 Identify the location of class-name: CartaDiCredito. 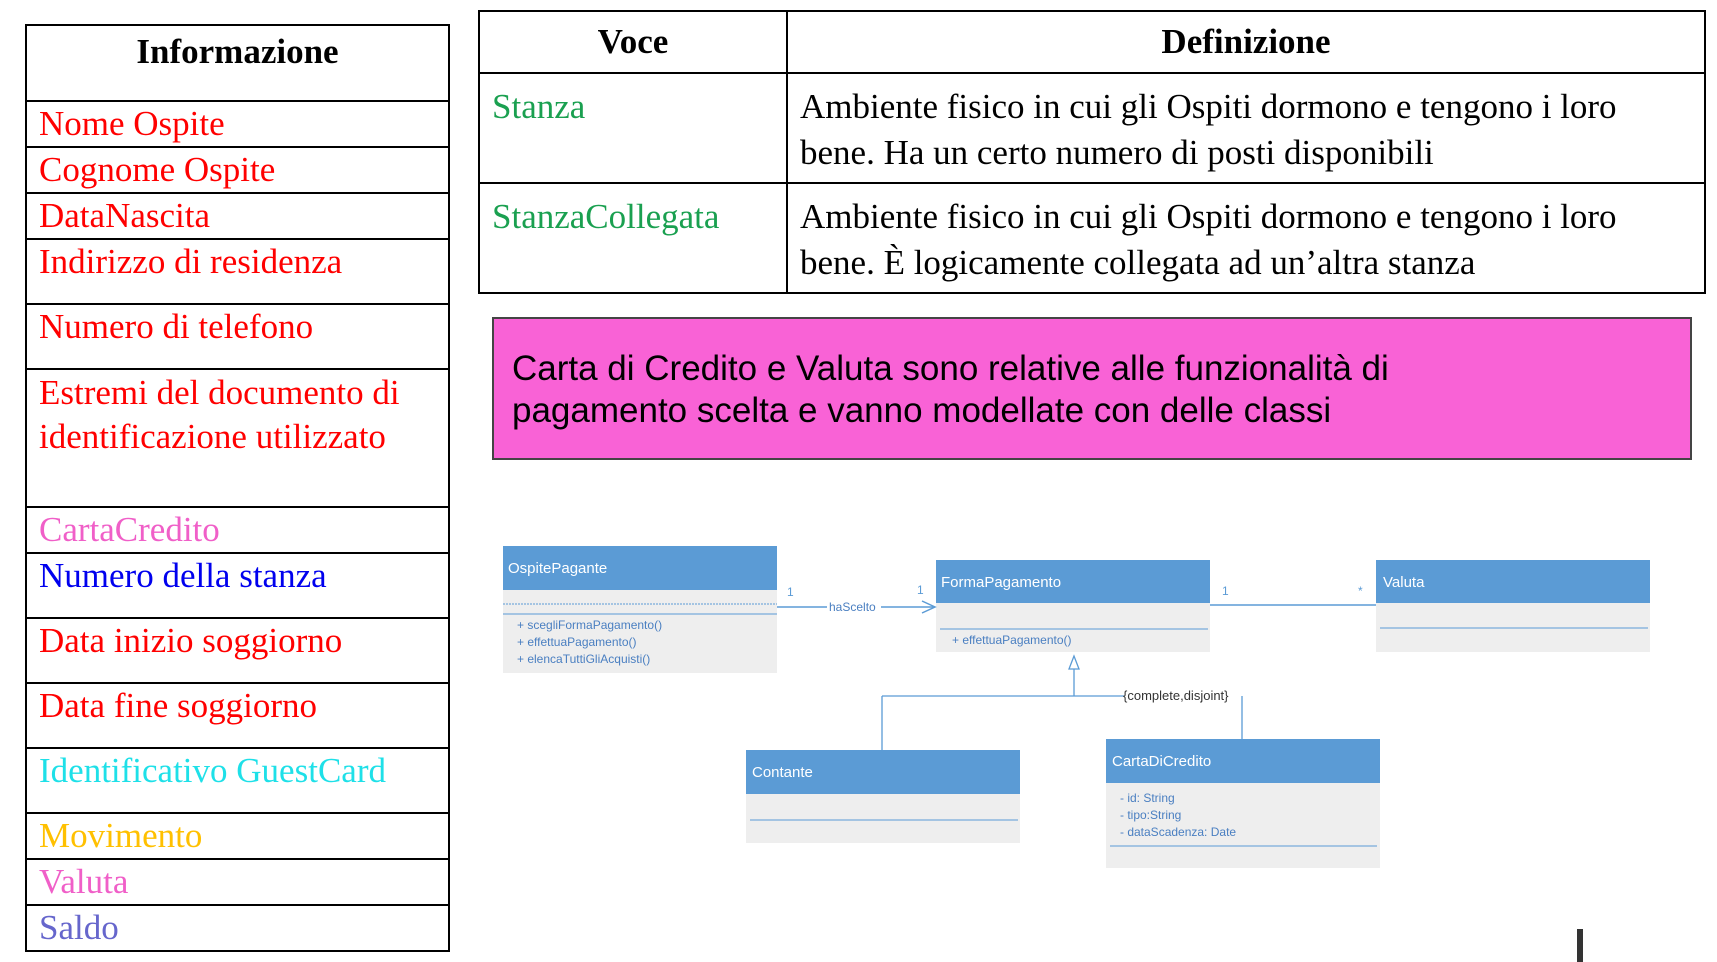
(1161, 761).